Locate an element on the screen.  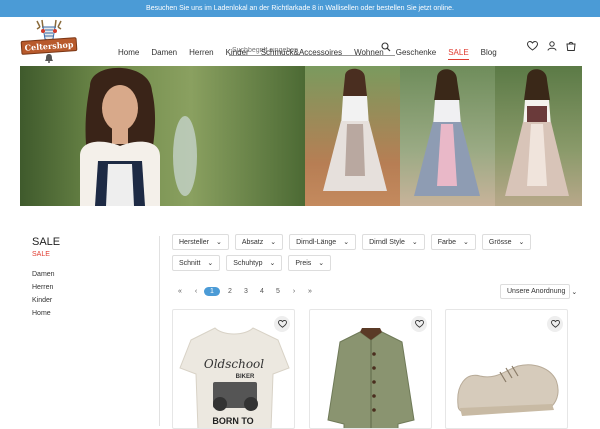
sidebar-divider is located at coordinates (159, 331).